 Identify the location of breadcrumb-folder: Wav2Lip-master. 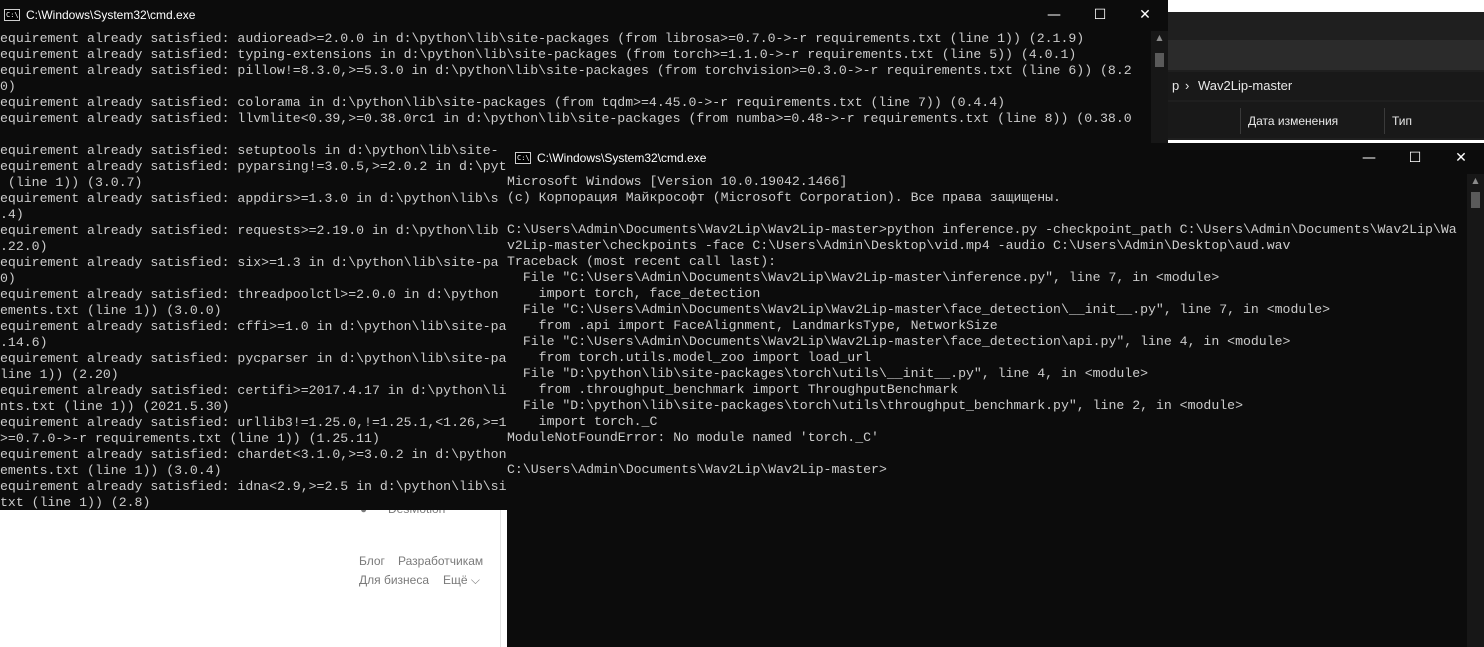
(1245, 85).